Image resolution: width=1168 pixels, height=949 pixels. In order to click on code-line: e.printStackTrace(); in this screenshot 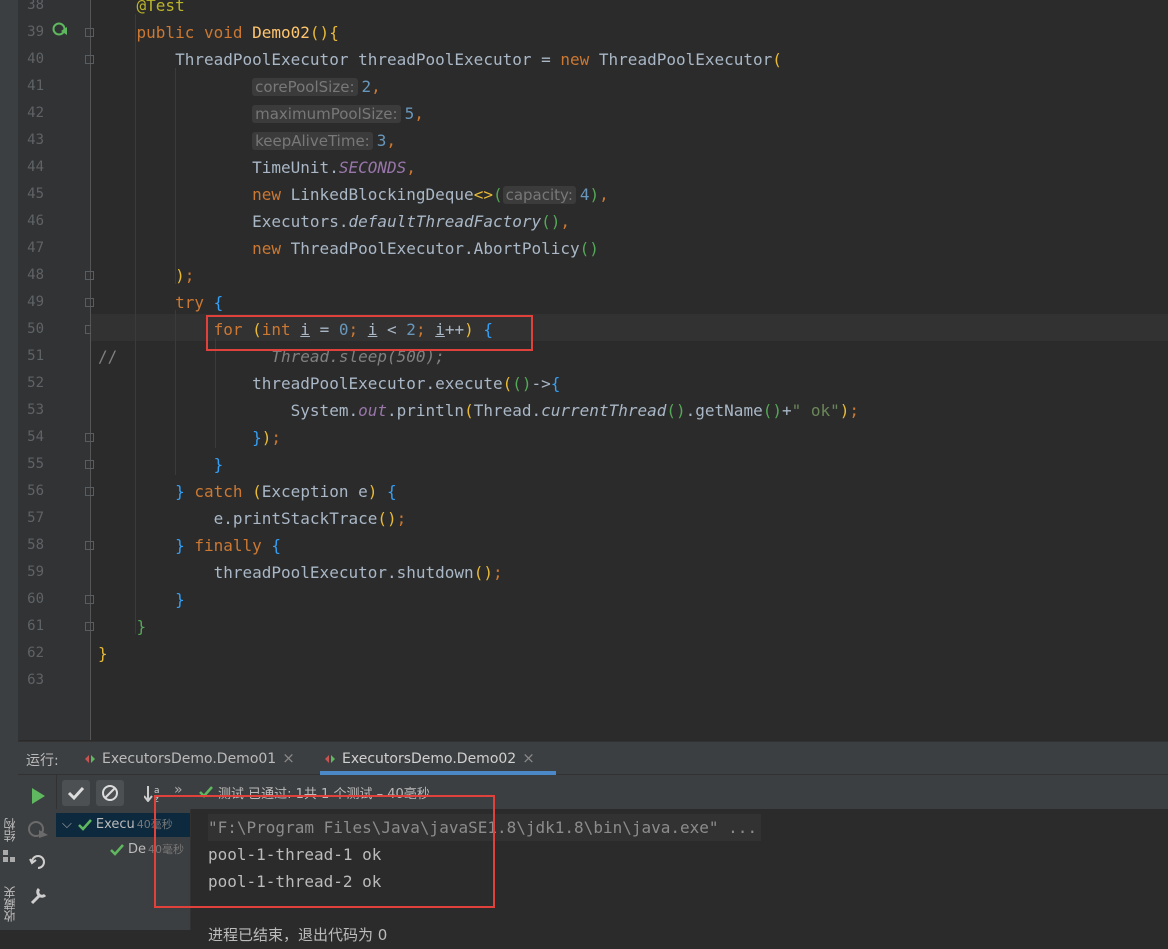, I will do `click(629, 518)`.